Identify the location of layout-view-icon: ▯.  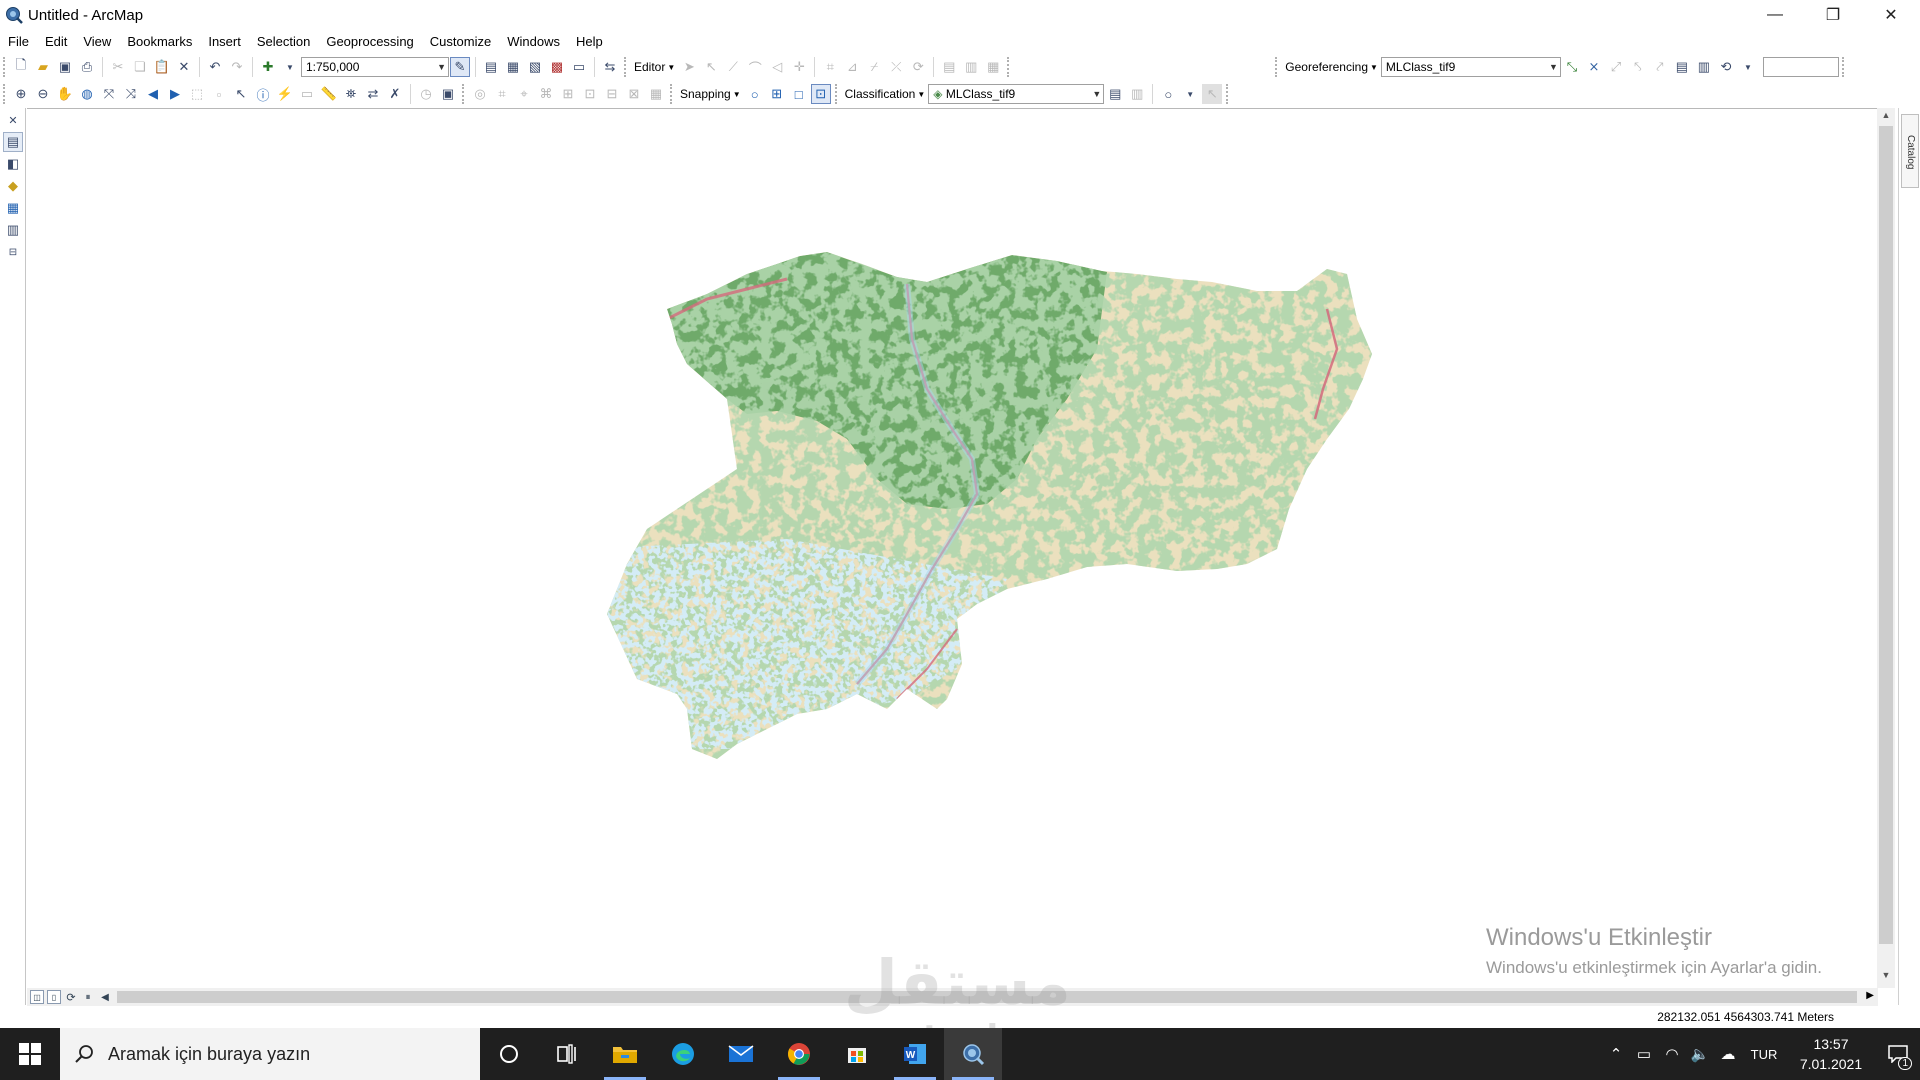
(54, 997).